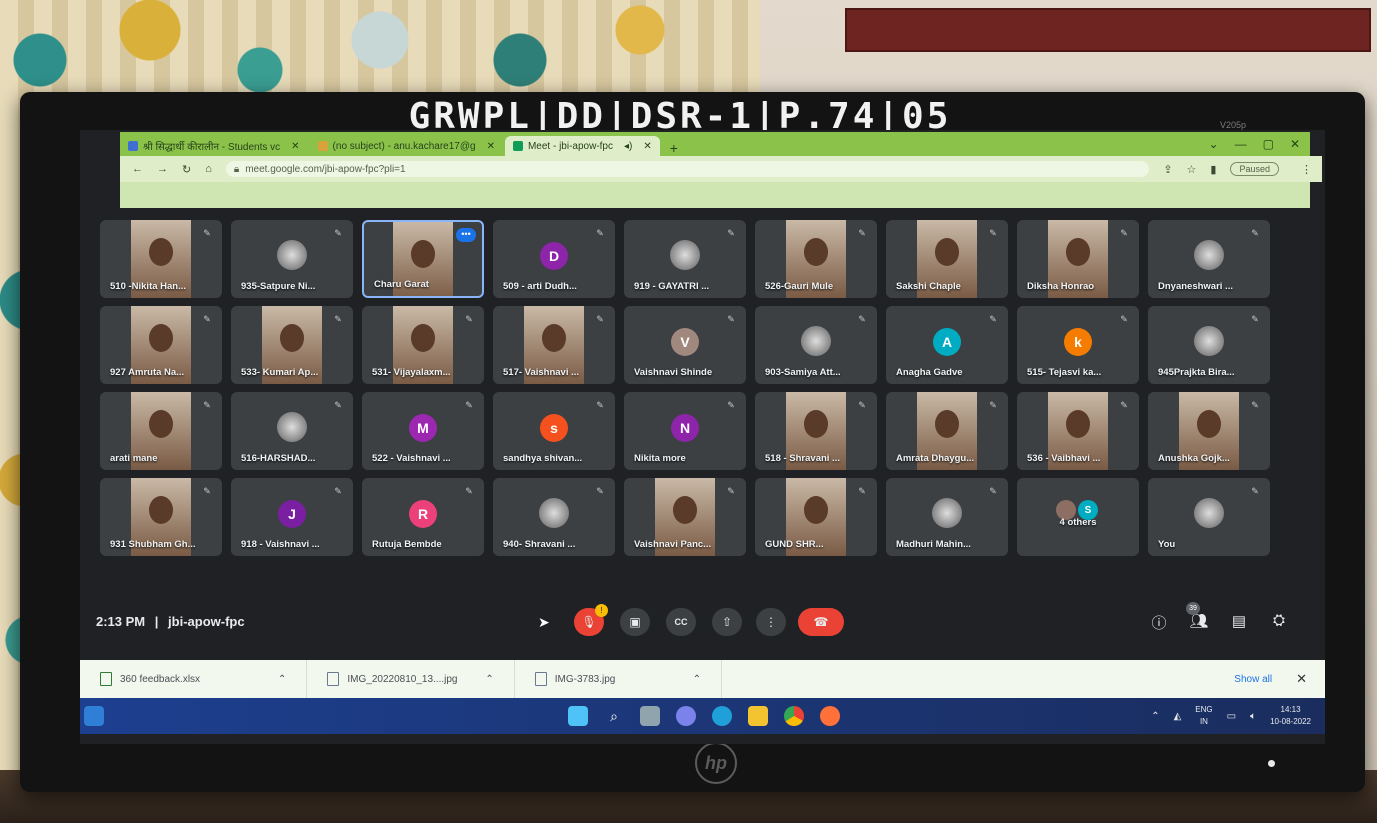  Describe the element at coordinates (722, 716) in the screenshot. I see `edge-icon` at that location.